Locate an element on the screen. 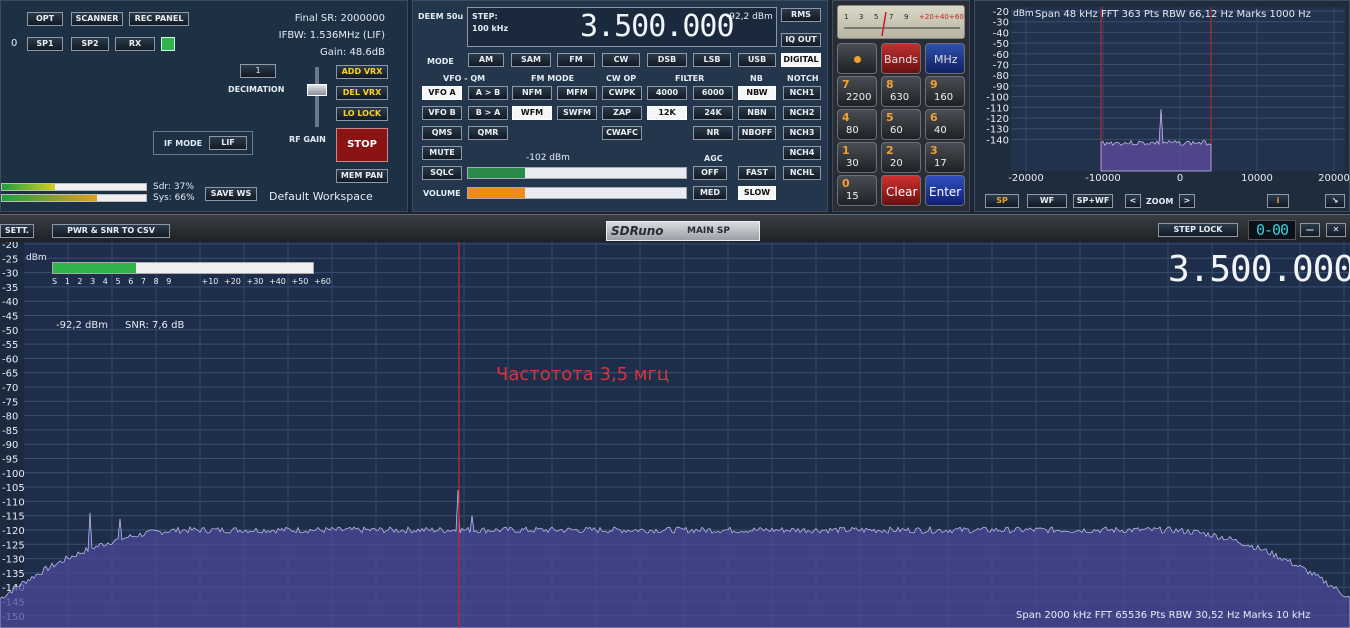 Image resolution: width=1350 pixels, height=628 pixels. rms-button: RMS is located at coordinates (801, 15).